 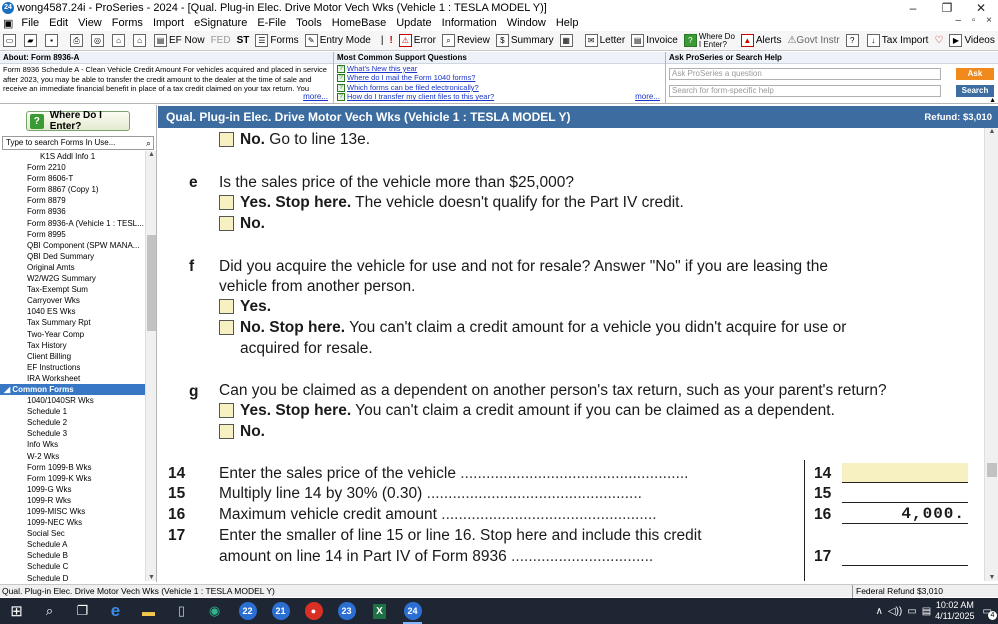 What do you see at coordinates (72, 577) in the screenshot?
I see `sidebar-common-form-item: Schedule D` at bounding box center [72, 577].